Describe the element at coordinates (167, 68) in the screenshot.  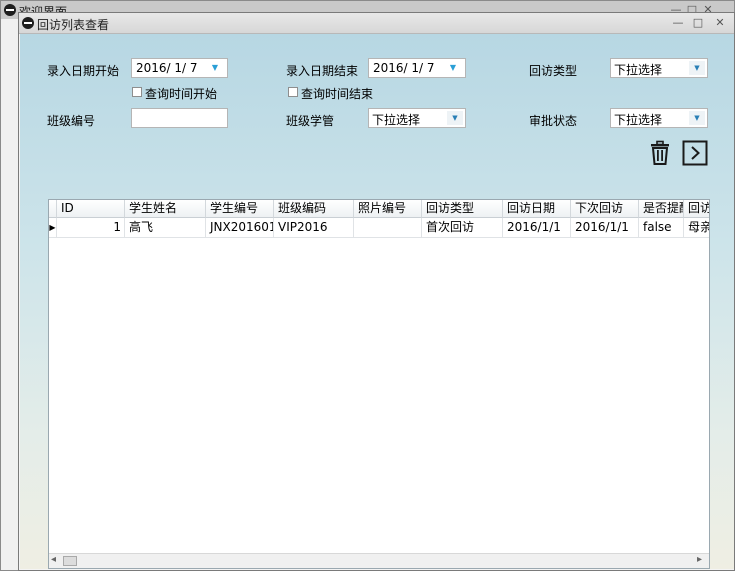
I see `entry-date-start-value: 2016/ 1/ 7` at that location.